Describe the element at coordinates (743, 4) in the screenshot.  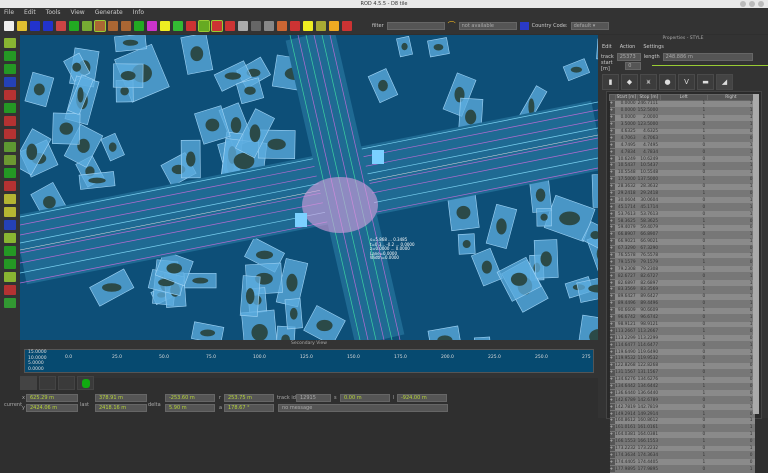
I see `minimize-button` at that location.